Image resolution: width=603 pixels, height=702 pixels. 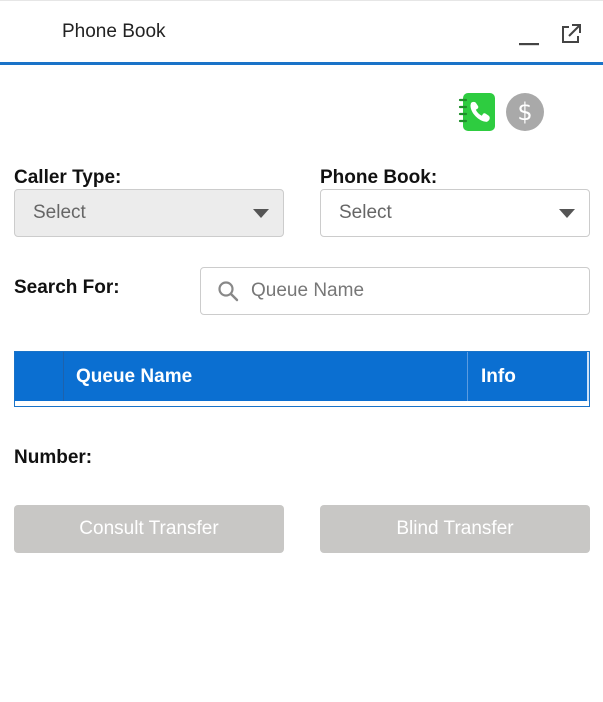 What do you see at coordinates (379, 177) in the screenshot?
I see `phone-book-label: Phone Book:` at bounding box center [379, 177].